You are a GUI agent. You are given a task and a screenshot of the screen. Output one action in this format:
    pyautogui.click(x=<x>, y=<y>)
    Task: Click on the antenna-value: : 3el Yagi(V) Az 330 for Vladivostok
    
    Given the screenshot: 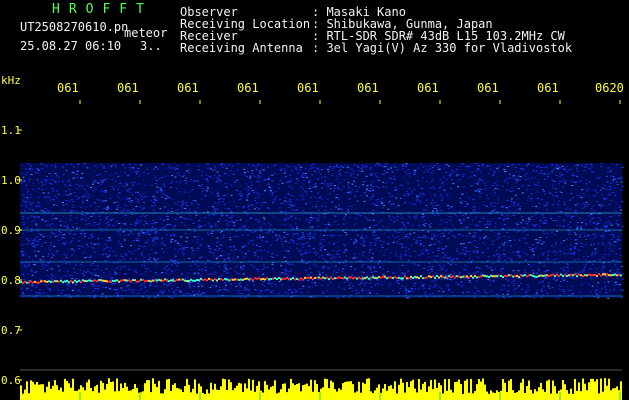 What is the action you would take?
    pyautogui.click(x=442, y=48)
    